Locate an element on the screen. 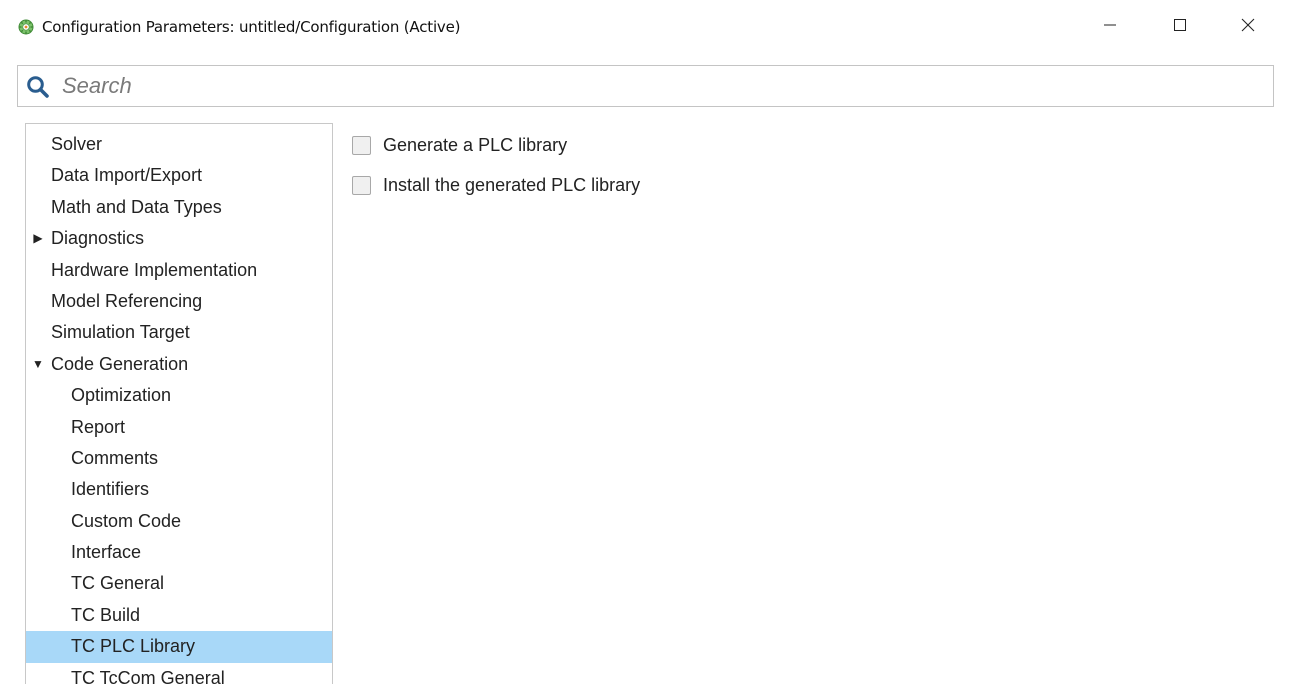 The image size is (1291, 684). tree-item-solver: Solver is located at coordinates (179, 144).